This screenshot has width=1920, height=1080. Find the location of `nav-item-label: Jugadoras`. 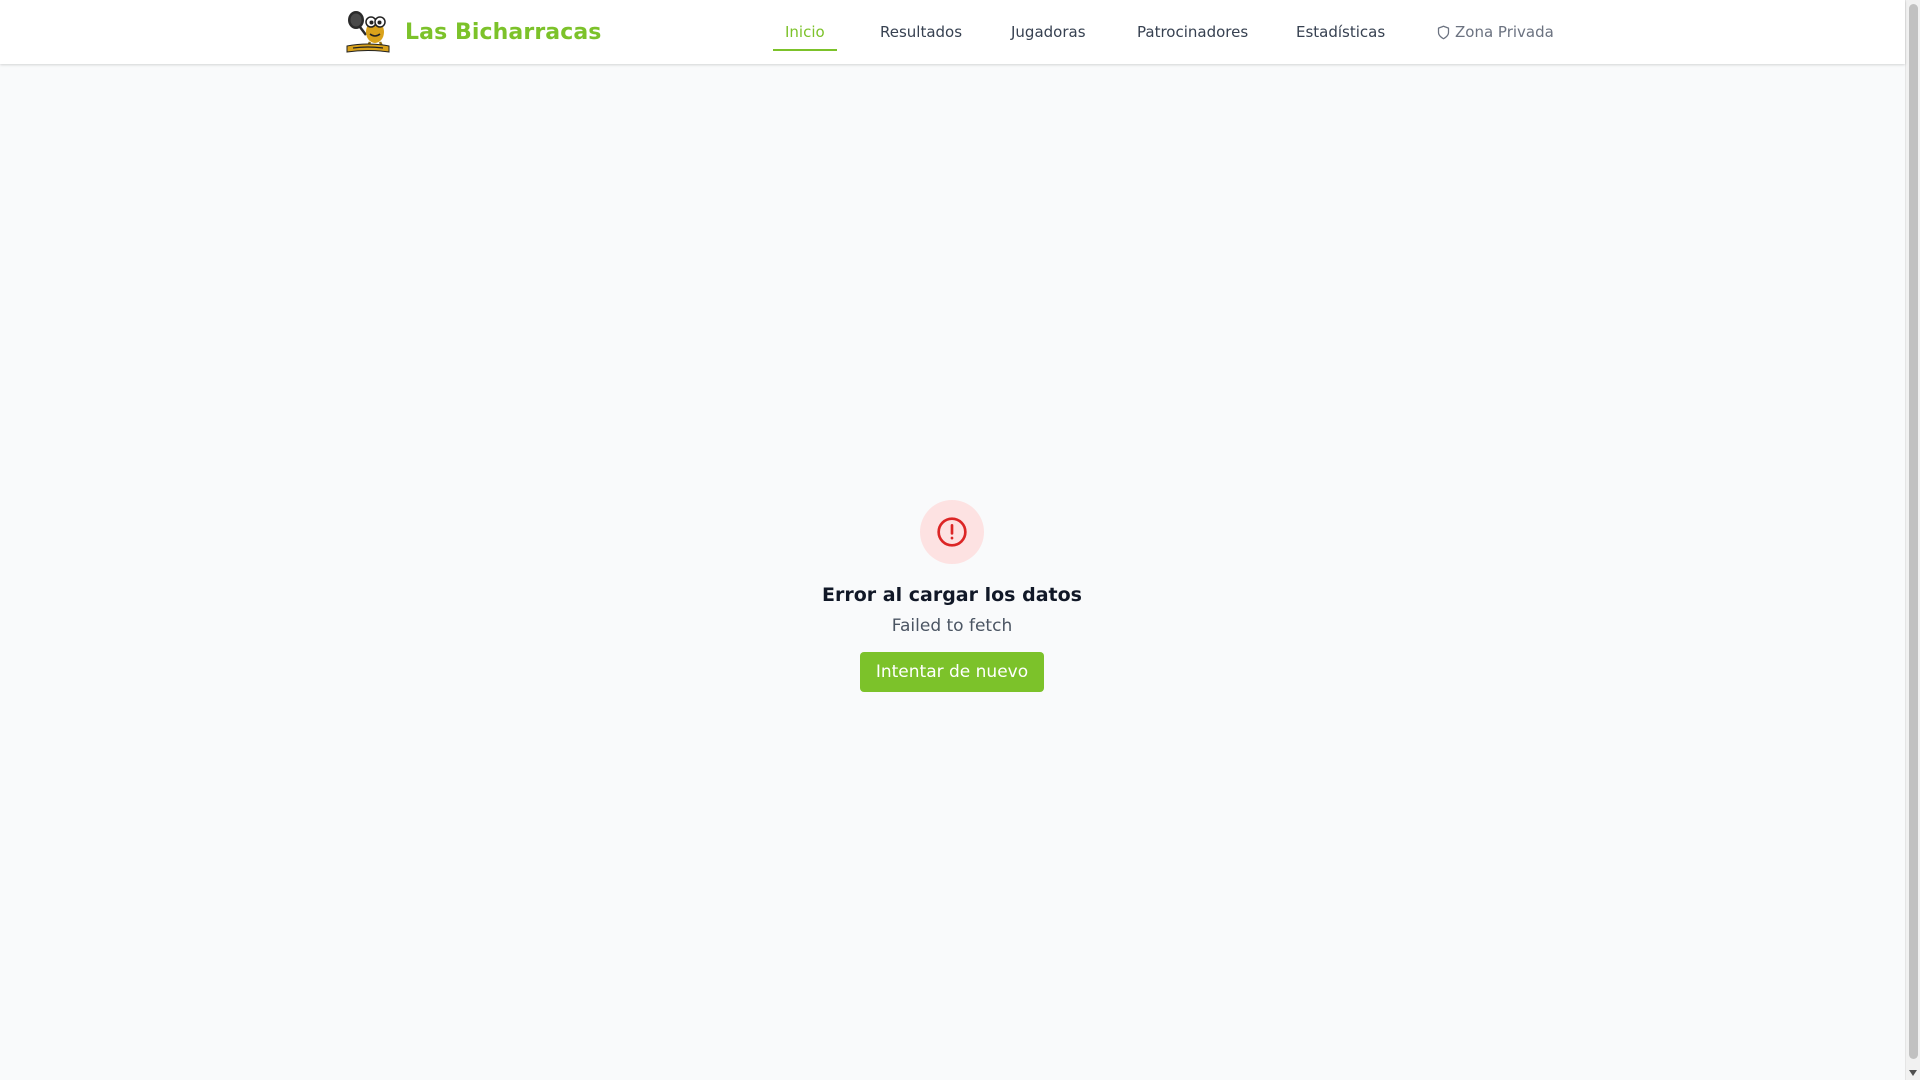

nav-item-label: Jugadoras is located at coordinates (1048, 32).